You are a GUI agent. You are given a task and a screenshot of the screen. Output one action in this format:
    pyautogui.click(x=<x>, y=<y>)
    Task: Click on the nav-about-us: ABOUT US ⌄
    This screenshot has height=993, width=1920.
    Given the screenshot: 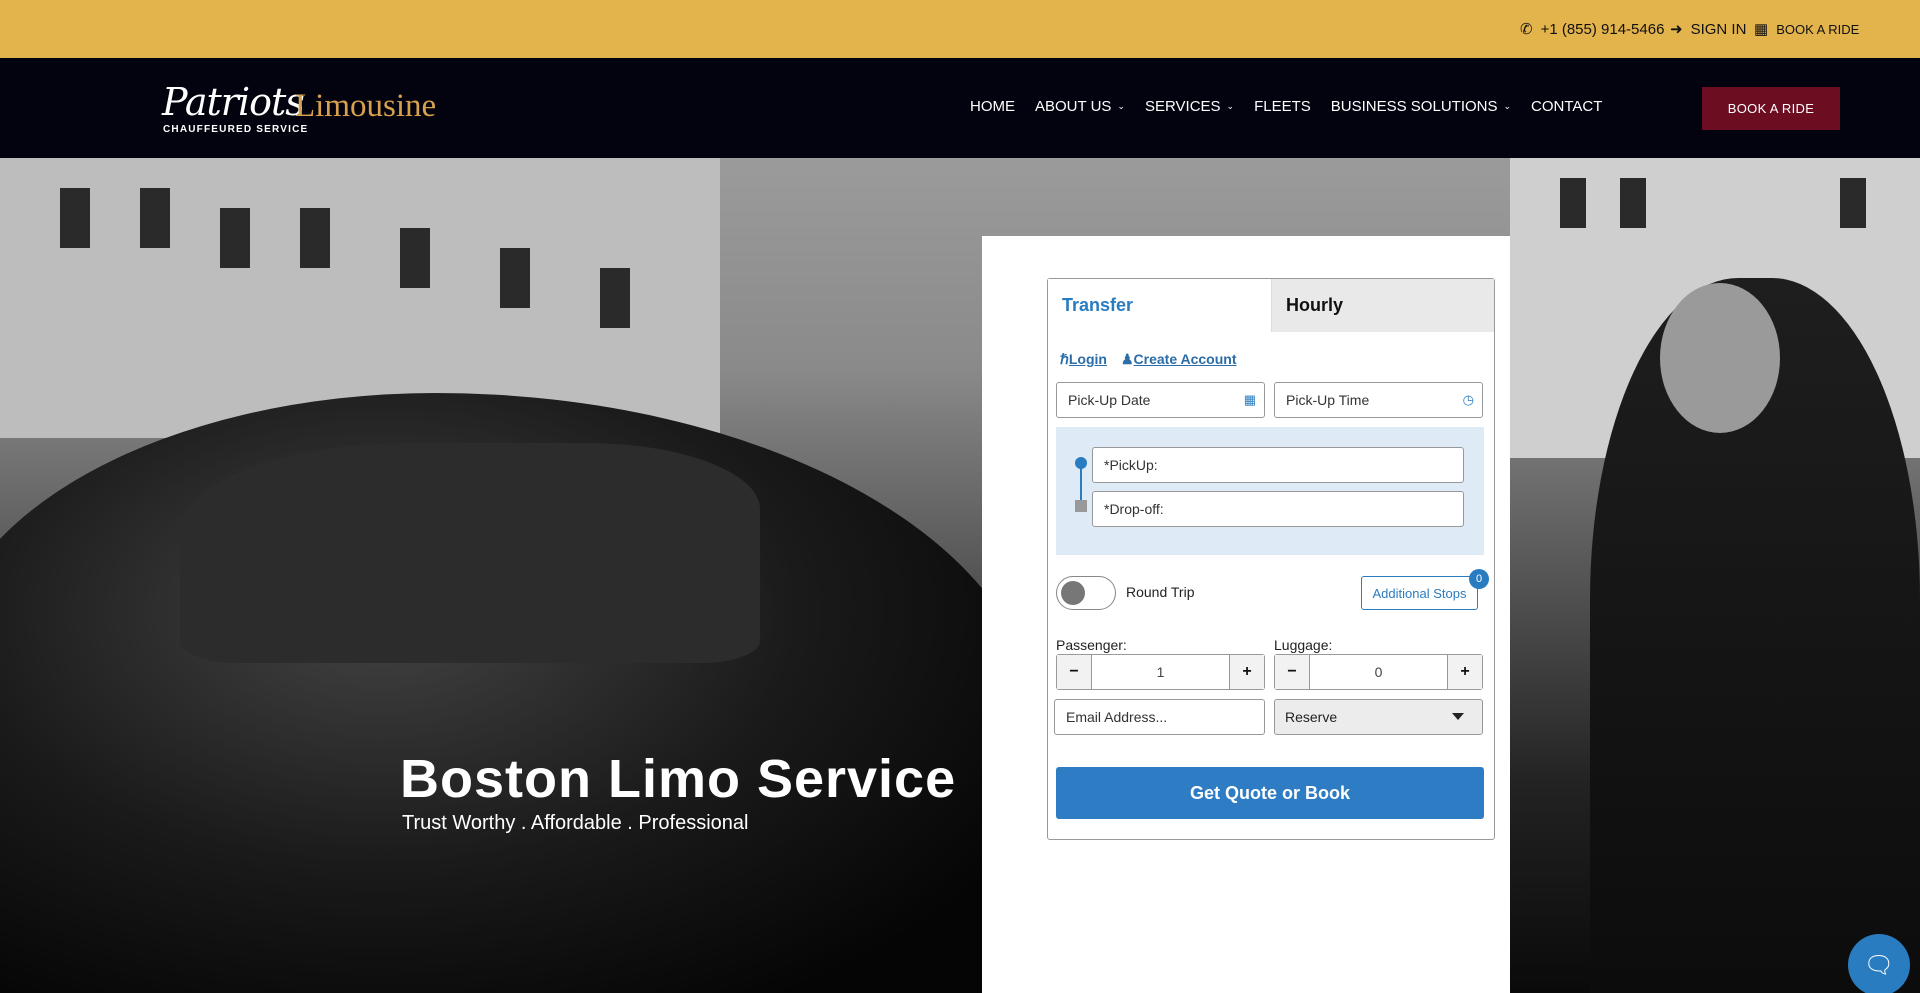 What is the action you would take?
    pyautogui.click(x=1080, y=106)
    